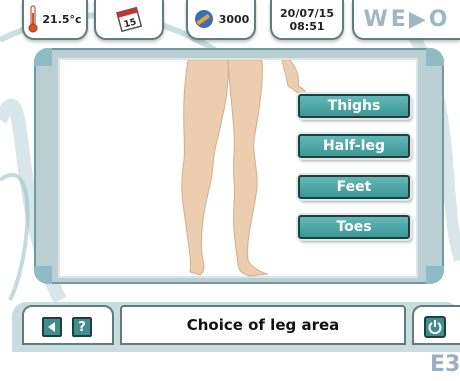 The height and width of the screenshot is (381, 460). I want to click on power-area, so click(436, 325).